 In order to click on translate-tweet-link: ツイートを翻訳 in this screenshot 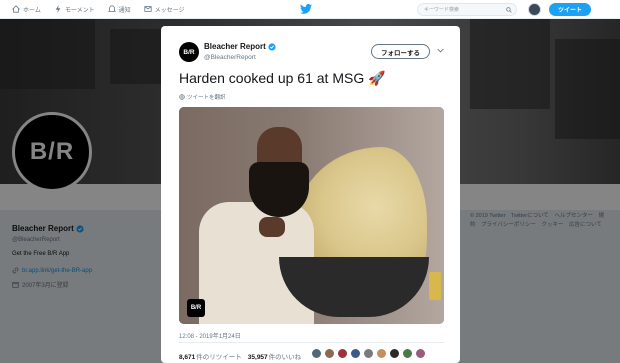, I will do `click(202, 97)`.